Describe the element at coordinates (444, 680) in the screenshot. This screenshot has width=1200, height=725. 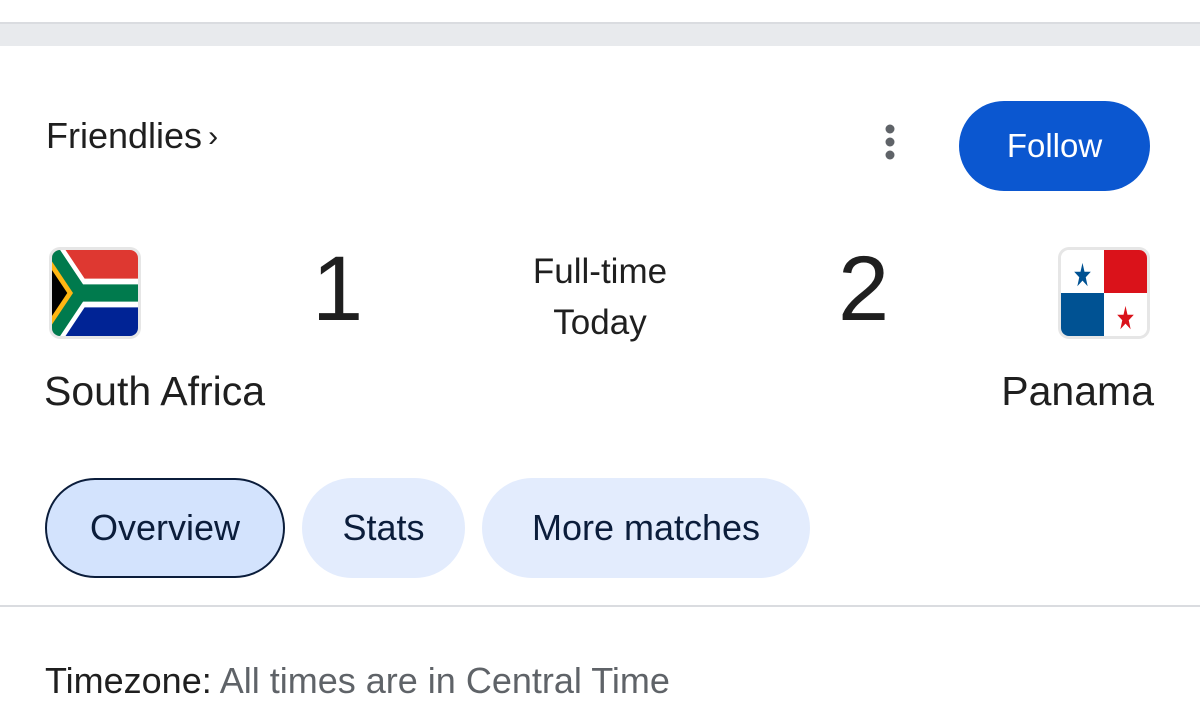
I see `timezone-value: All times are in Central Time` at that location.